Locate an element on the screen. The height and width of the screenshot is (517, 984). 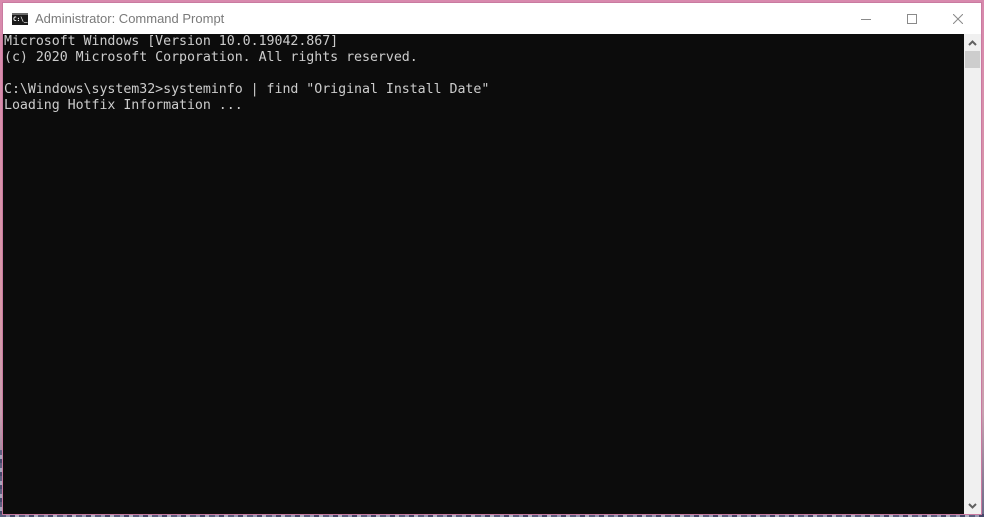
close-icon is located at coordinates (958, 18).